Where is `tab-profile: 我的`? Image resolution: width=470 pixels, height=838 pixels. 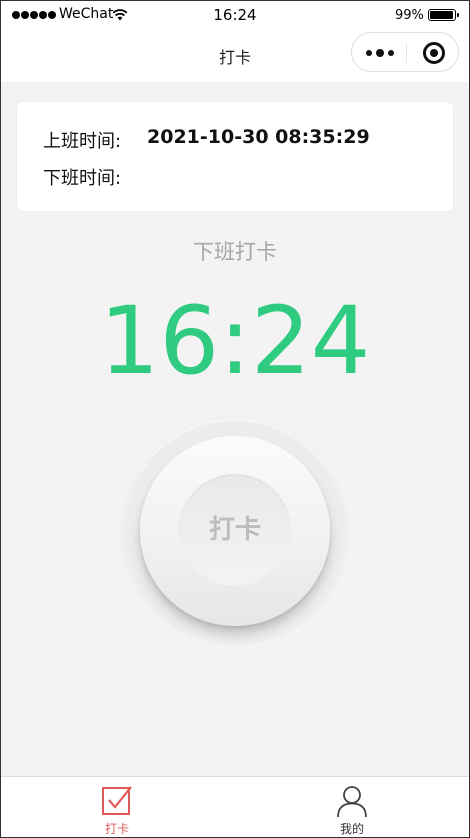
tab-profile: 我的 is located at coordinates (352, 807).